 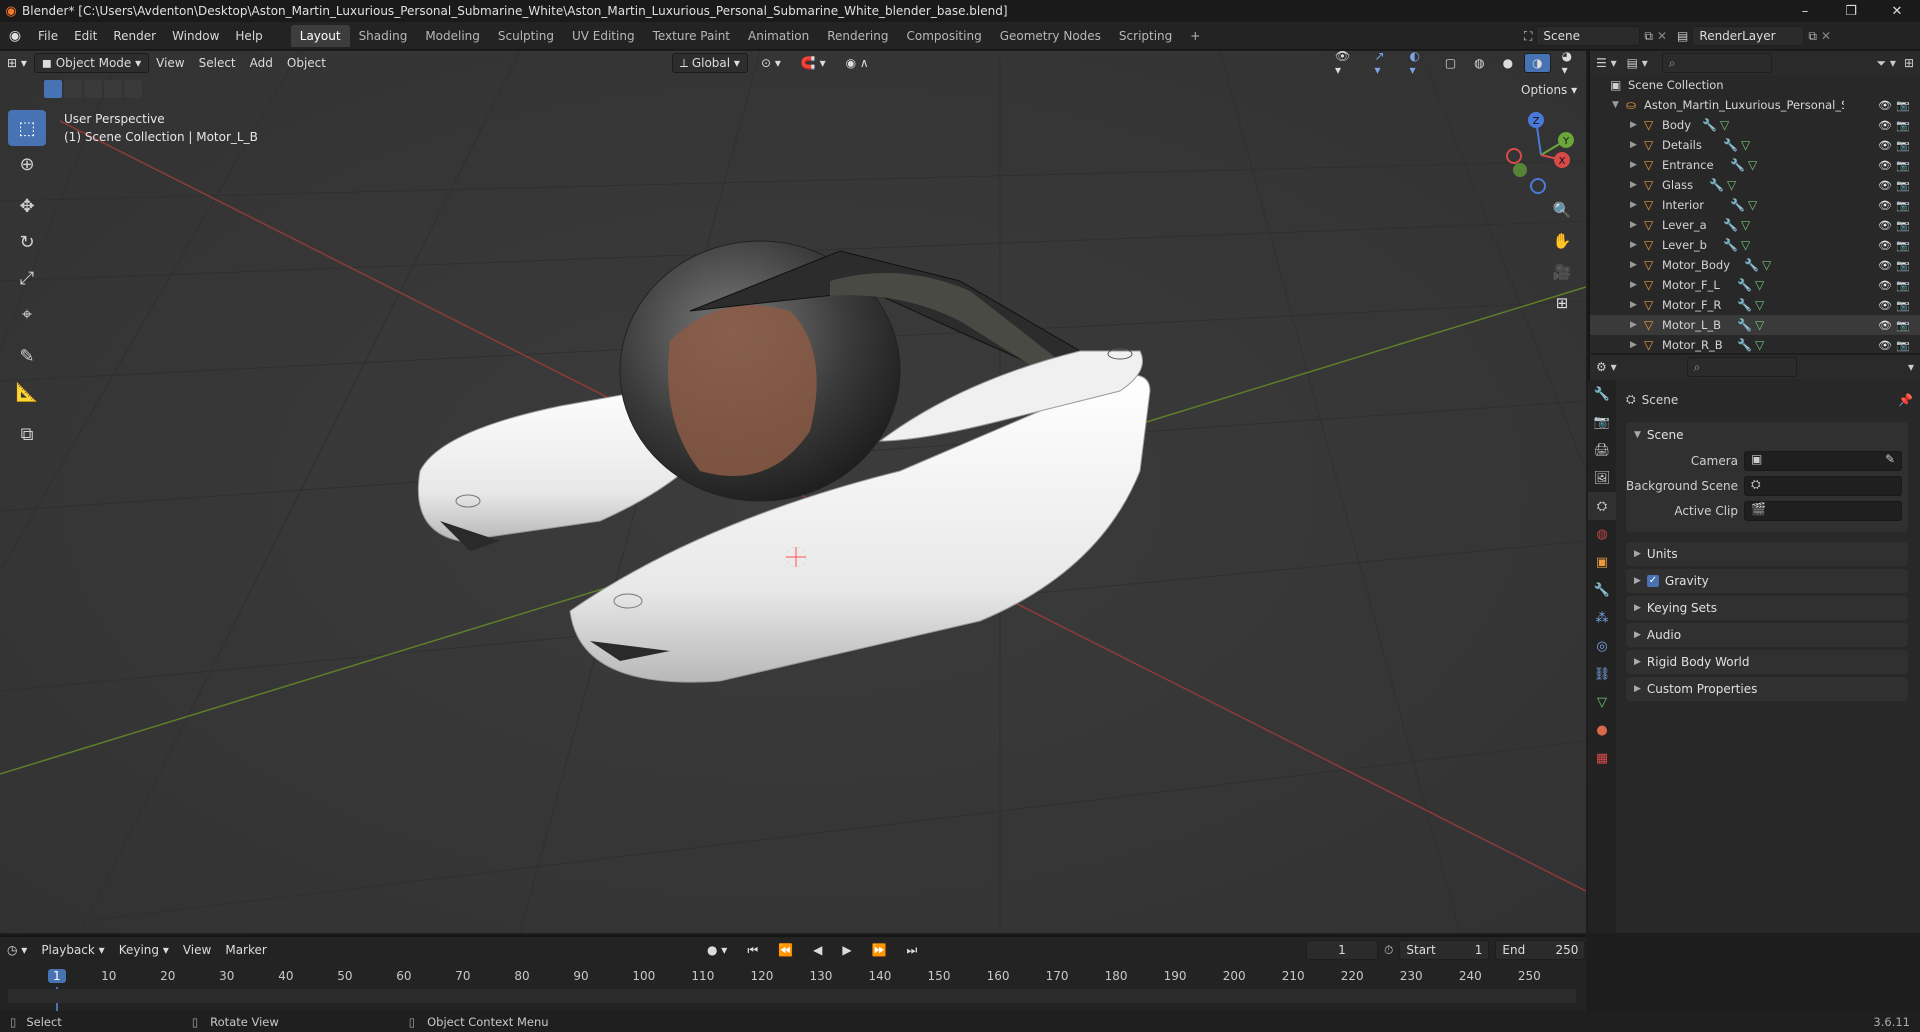 I want to click on blender-menu-icon: ◉, so click(x=15, y=36).